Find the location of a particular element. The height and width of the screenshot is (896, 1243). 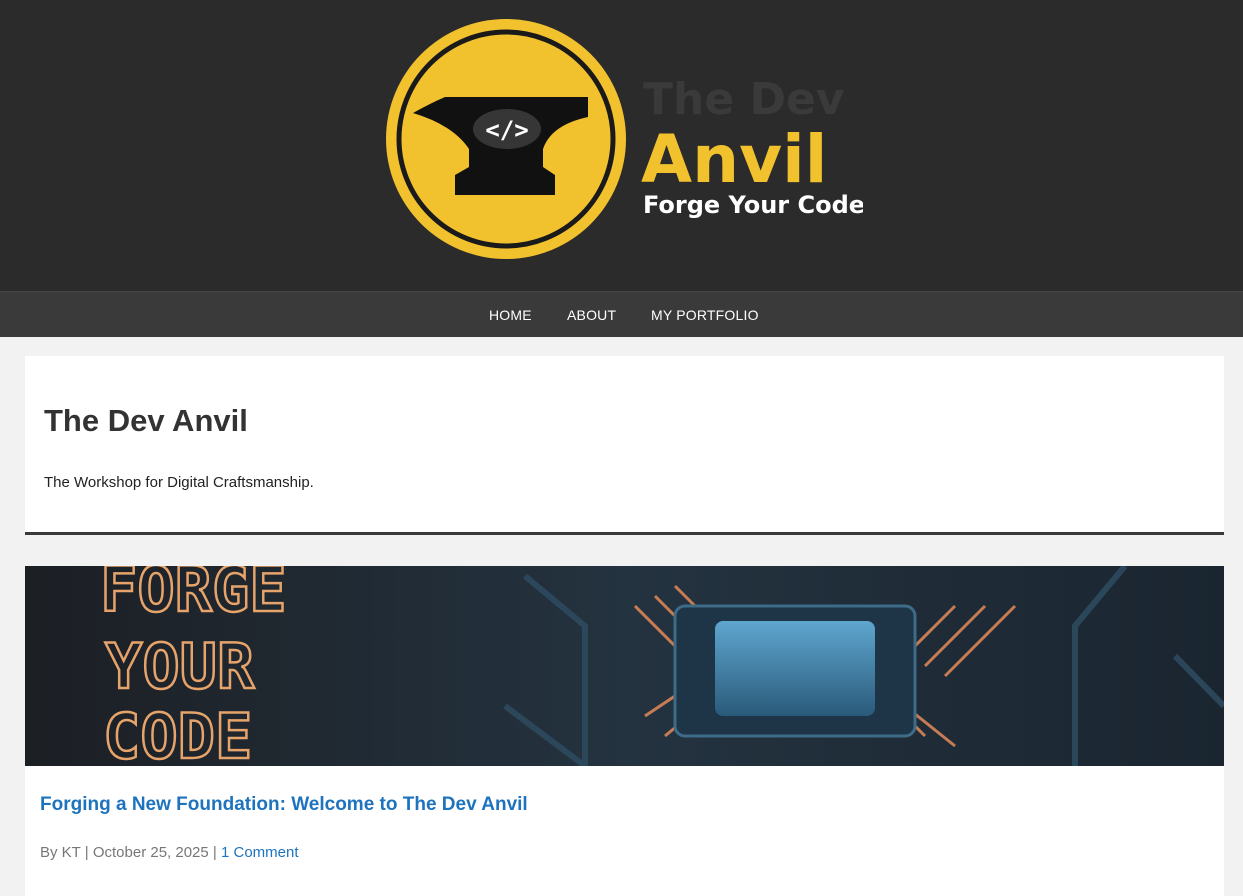

nav-item-my-portfolio: MY PORTFOLIO is located at coordinates (705, 315).